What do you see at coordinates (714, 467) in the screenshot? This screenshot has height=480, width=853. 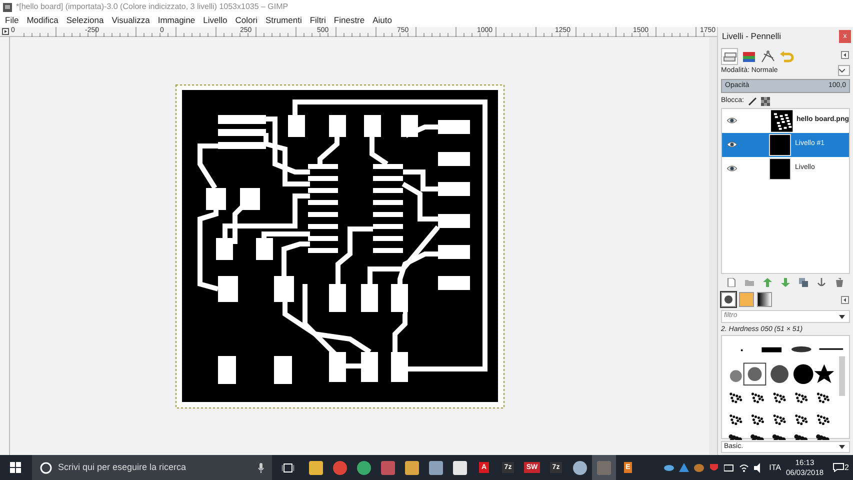 I see `shield-icon` at bounding box center [714, 467].